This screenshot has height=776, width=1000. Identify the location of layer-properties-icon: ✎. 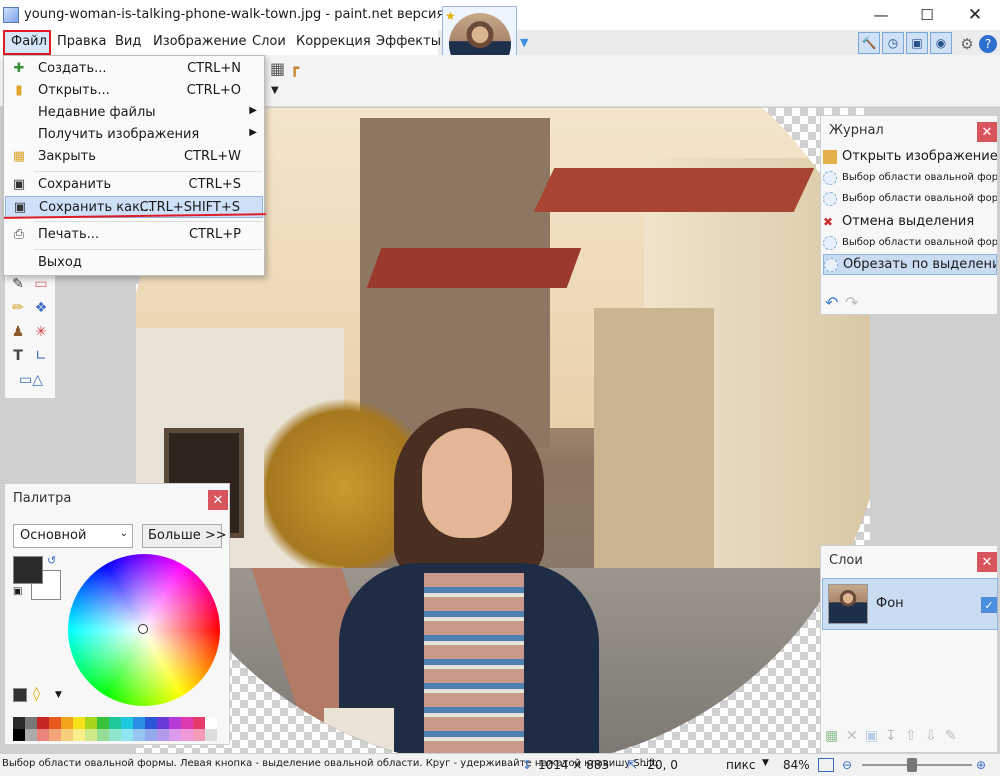
(951, 736).